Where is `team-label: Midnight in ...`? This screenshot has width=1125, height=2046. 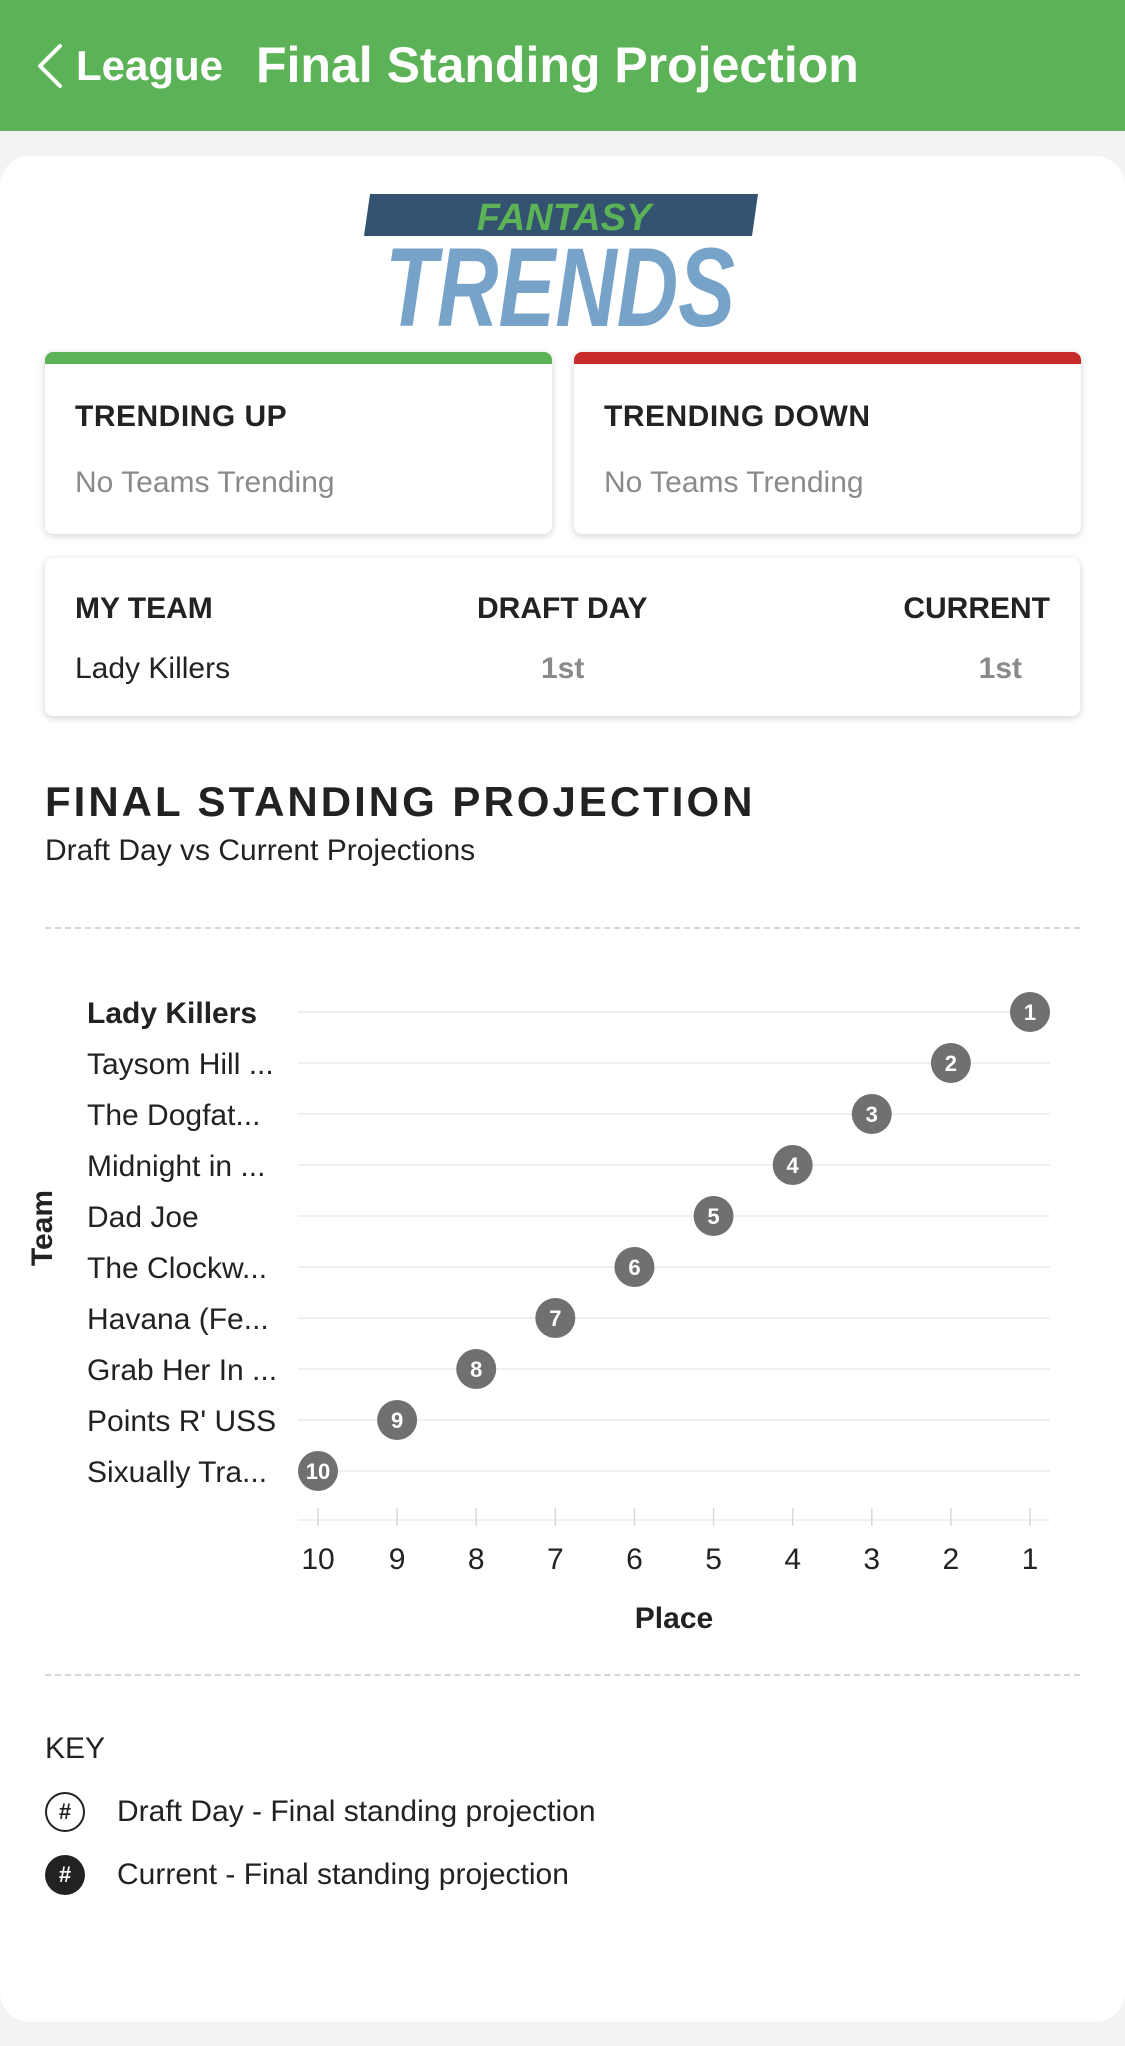
team-label: Midnight in ... is located at coordinates (176, 1166).